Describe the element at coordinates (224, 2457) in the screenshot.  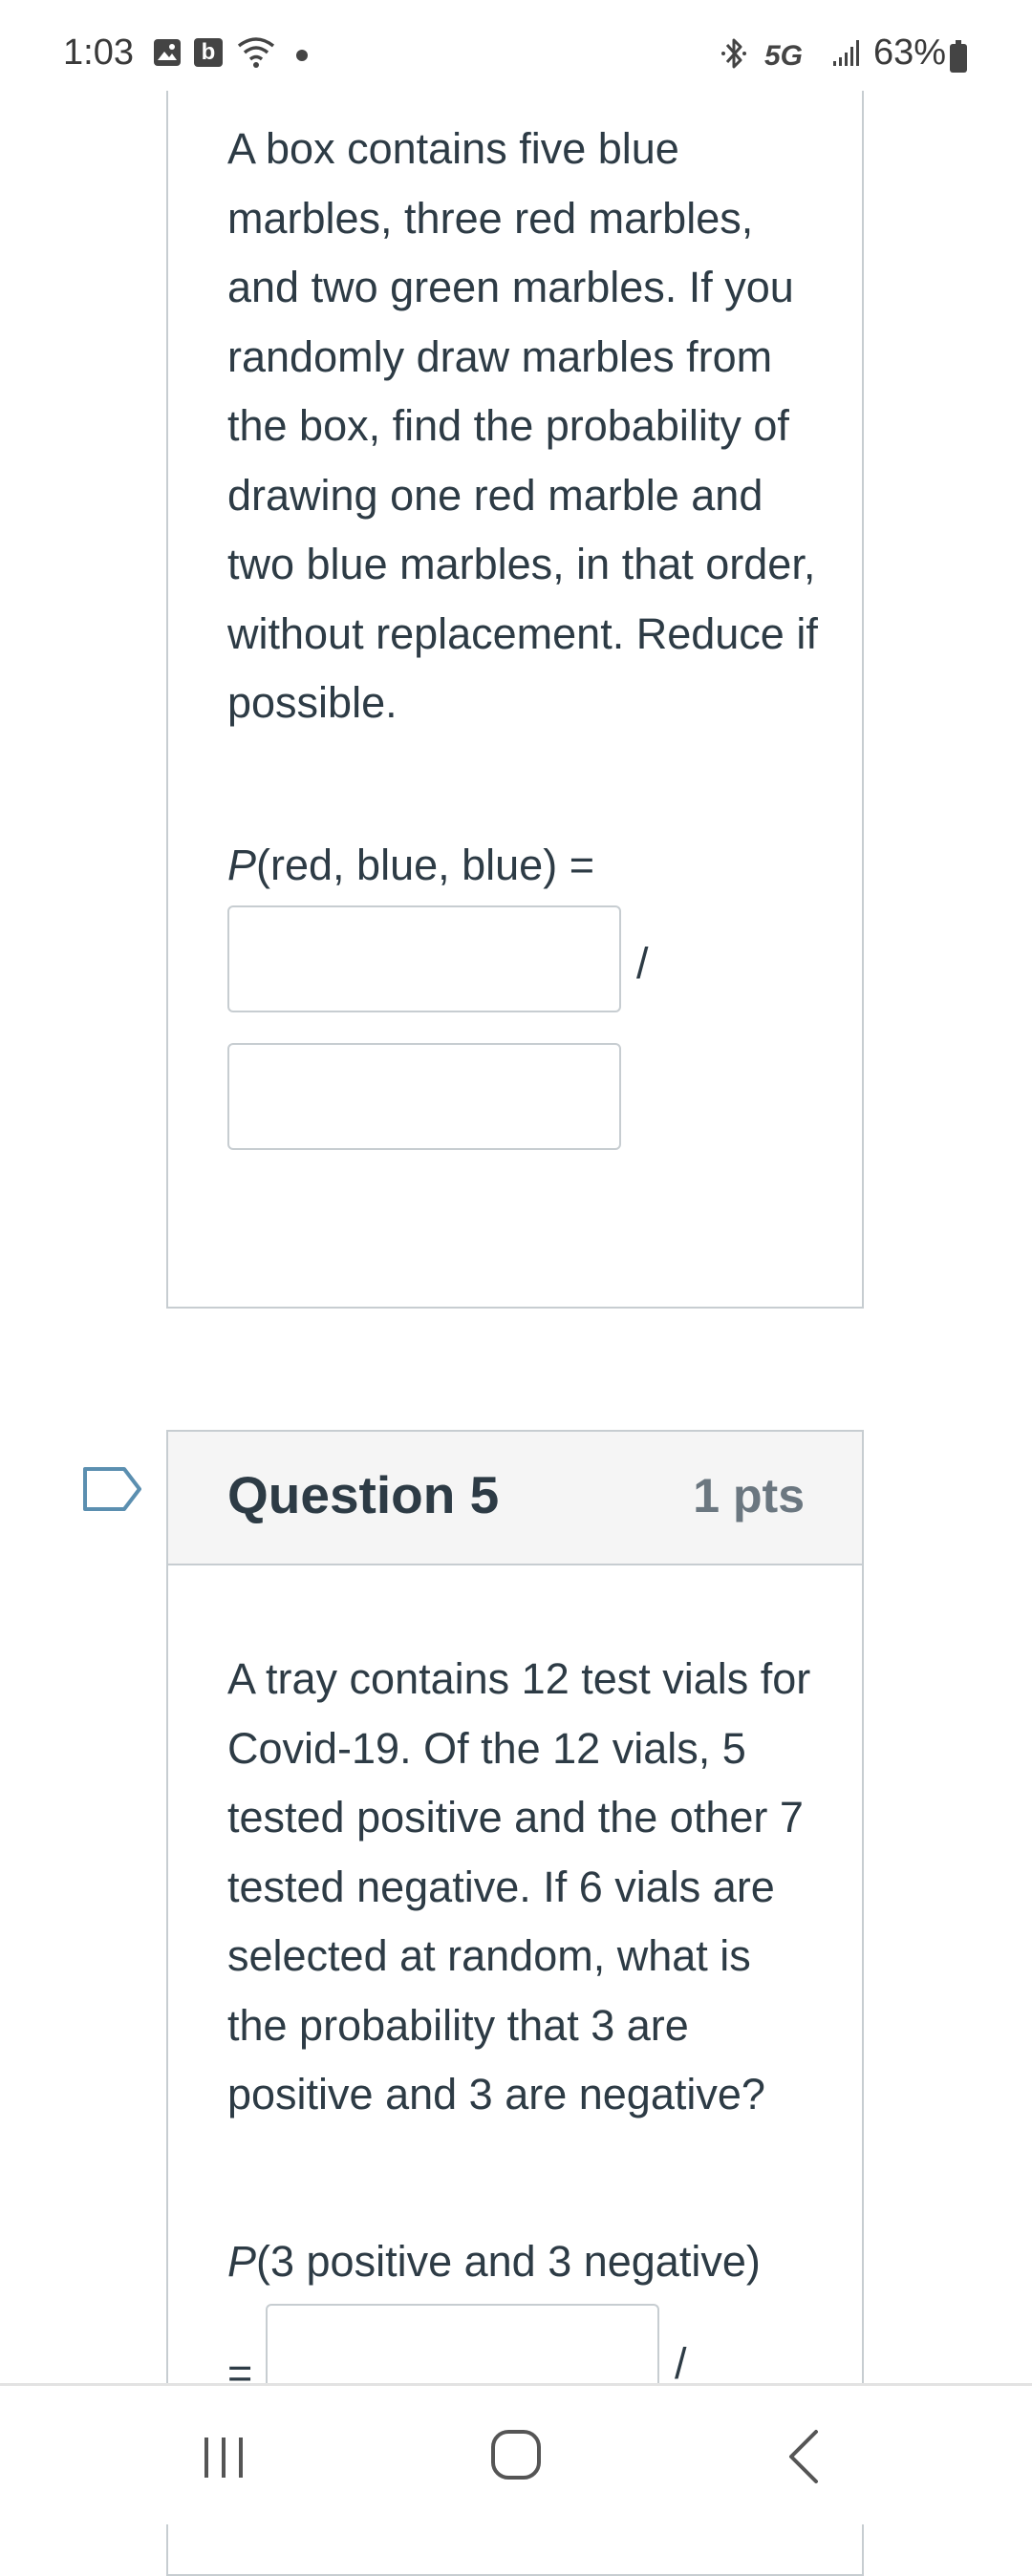
I see `recent-apps-icon` at that location.